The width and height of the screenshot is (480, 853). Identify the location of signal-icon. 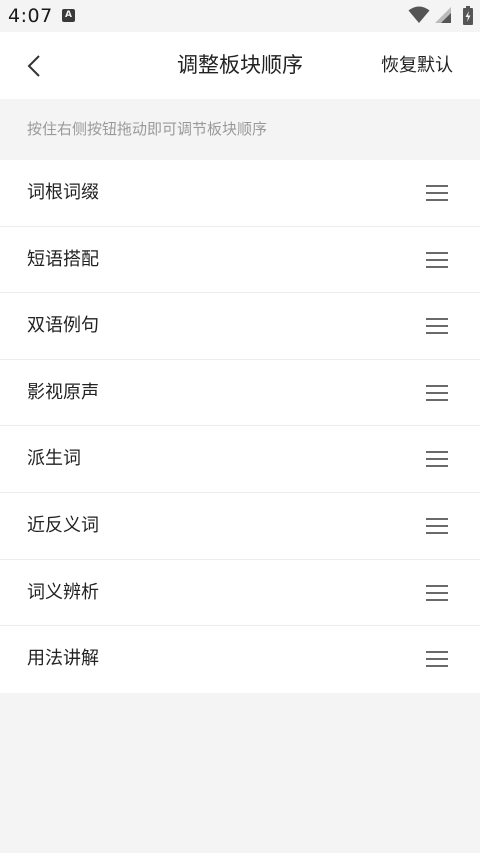
(443, 15).